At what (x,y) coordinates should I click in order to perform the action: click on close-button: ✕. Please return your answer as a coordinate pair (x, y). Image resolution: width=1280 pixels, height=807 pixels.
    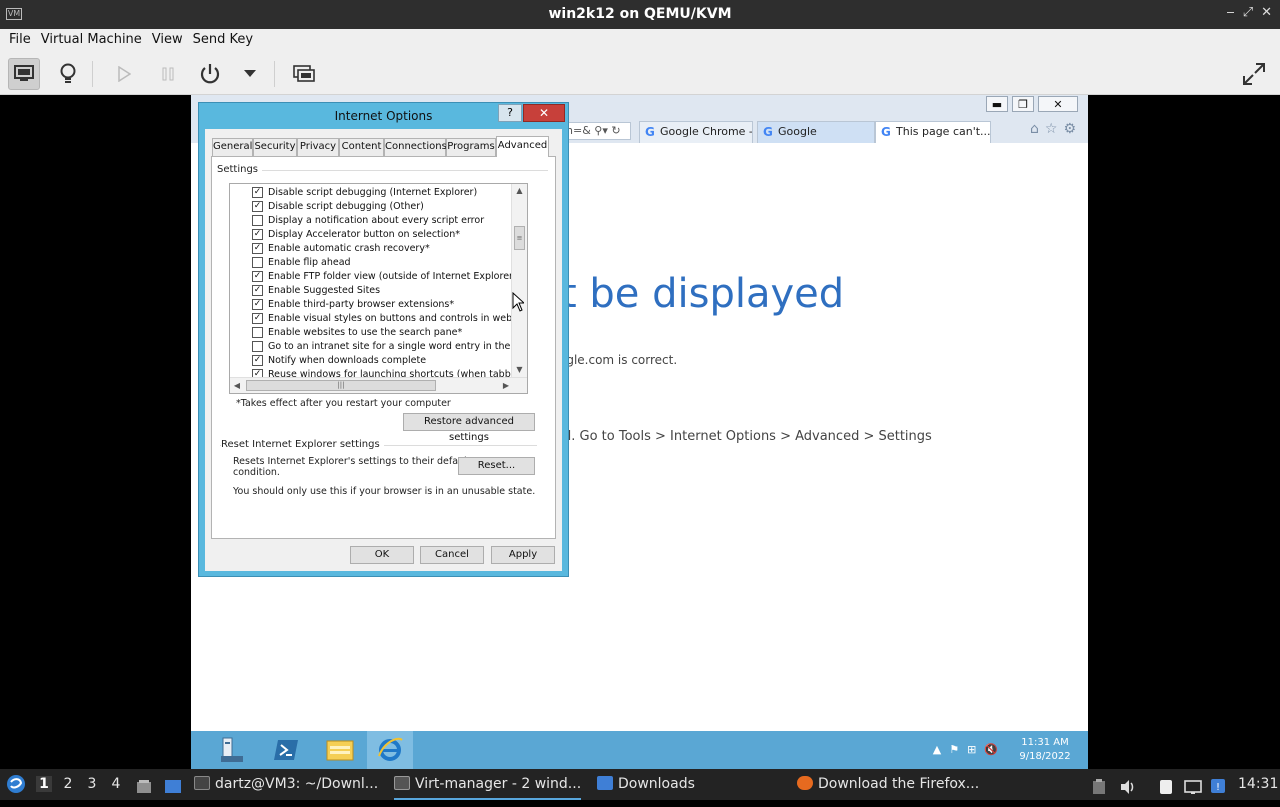
    Looking at the image, I should click on (1266, 12).